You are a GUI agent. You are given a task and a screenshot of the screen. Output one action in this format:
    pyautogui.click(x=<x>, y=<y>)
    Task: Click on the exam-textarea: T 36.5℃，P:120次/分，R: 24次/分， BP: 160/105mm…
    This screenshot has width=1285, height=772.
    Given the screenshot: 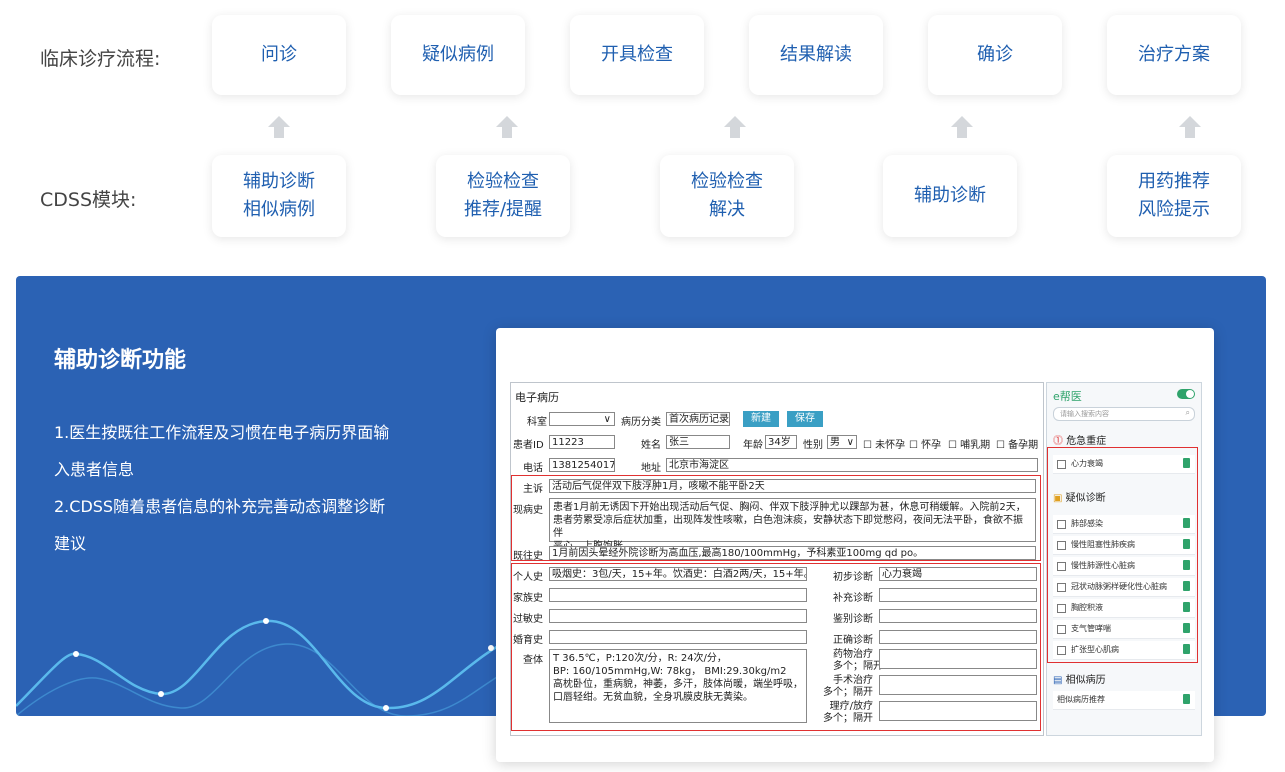 What is the action you would take?
    pyautogui.click(x=678, y=686)
    